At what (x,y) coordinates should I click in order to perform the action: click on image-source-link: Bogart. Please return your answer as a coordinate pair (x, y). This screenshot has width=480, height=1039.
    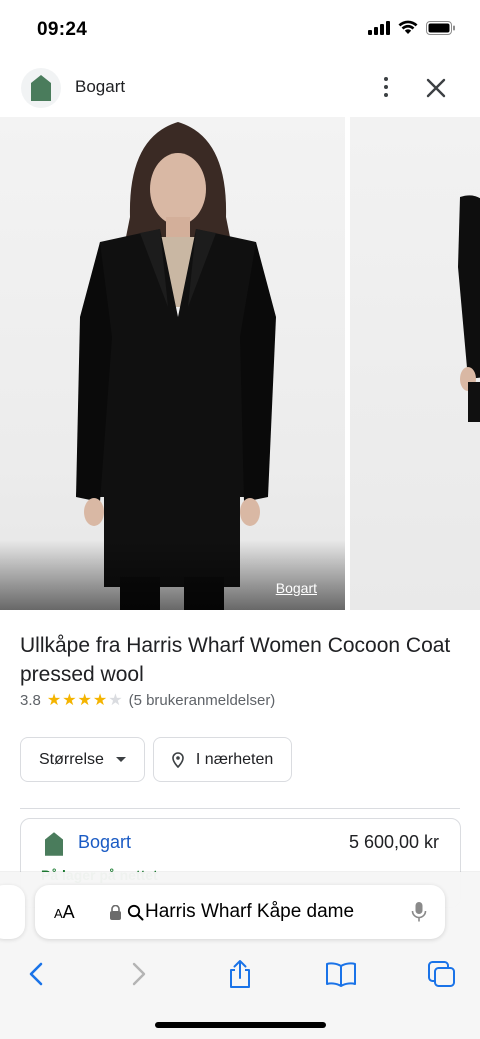
    Looking at the image, I should click on (296, 588).